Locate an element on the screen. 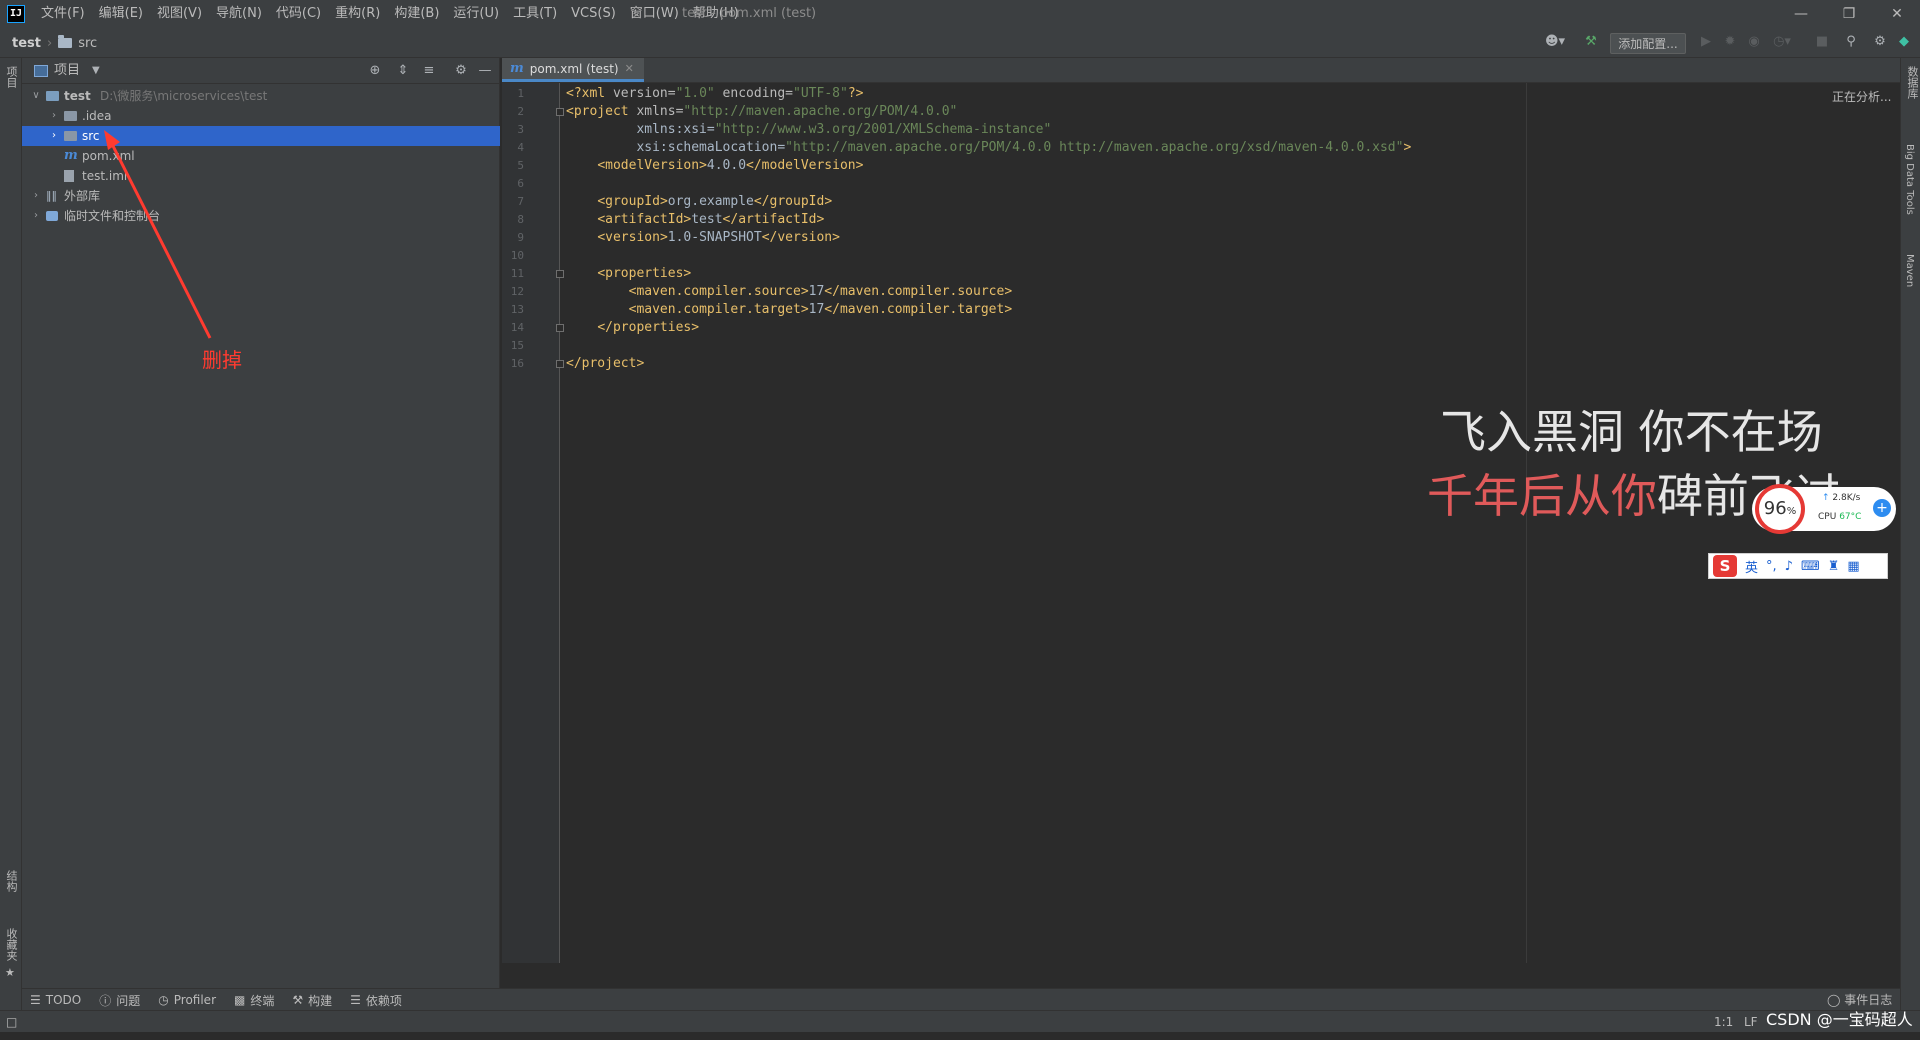  window-title: test - pom.xml (test) is located at coordinates (749, 13).